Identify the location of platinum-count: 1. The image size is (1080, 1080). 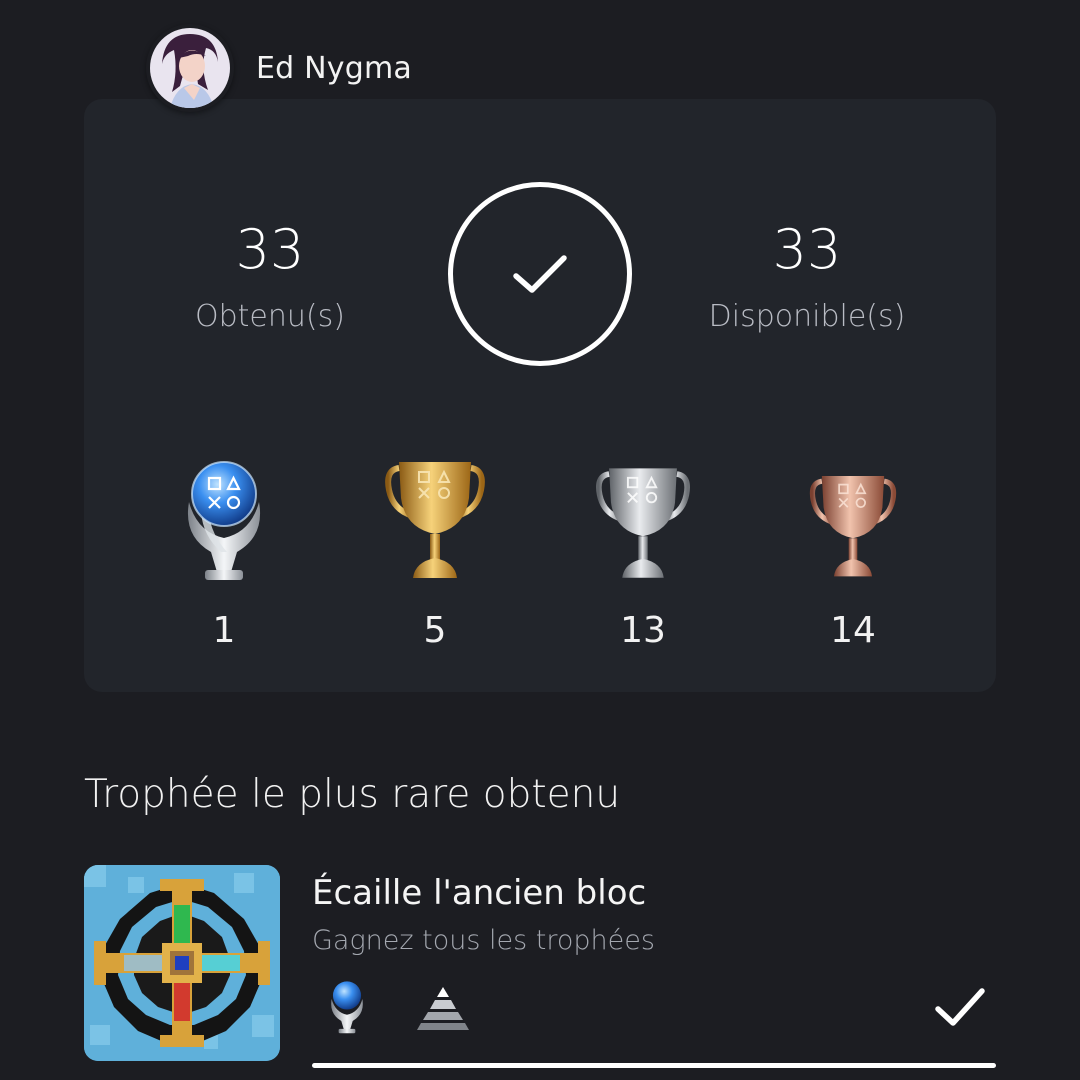
(224, 630).